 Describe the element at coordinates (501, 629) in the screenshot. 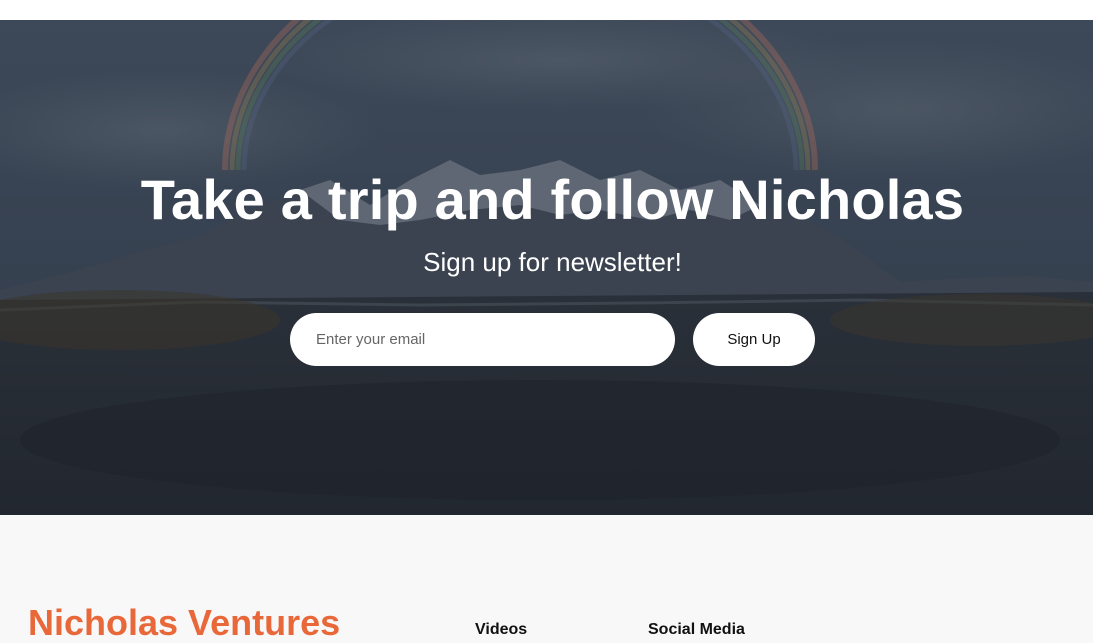

I see `footer-heading-videos: Videos` at that location.